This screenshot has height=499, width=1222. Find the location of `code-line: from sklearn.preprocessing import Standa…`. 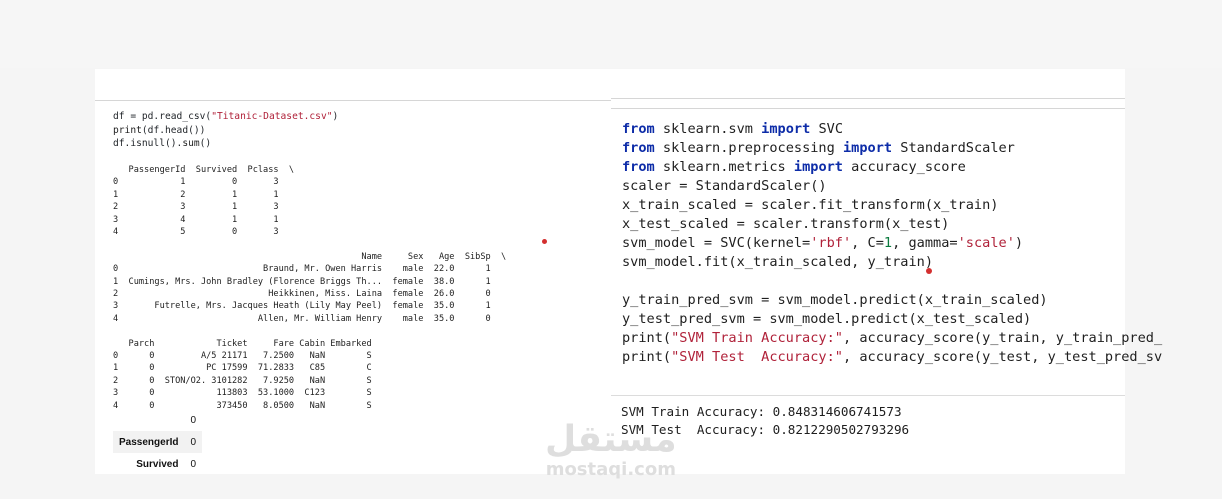

code-line: from sklearn.preprocessing import Standa… is located at coordinates (892, 148).